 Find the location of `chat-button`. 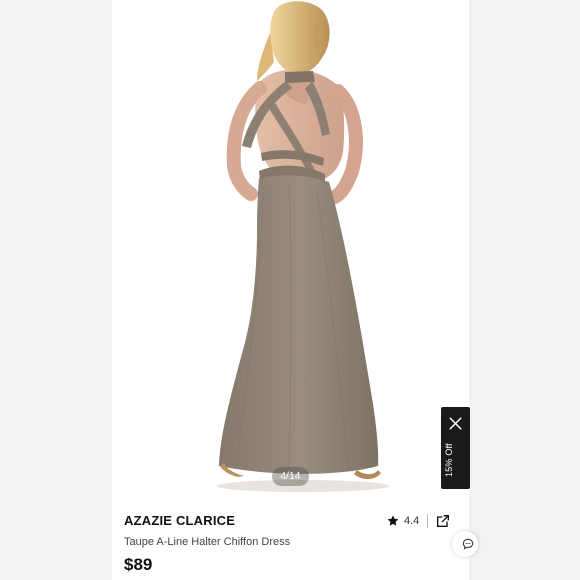

chat-button is located at coordinates (465, 544).